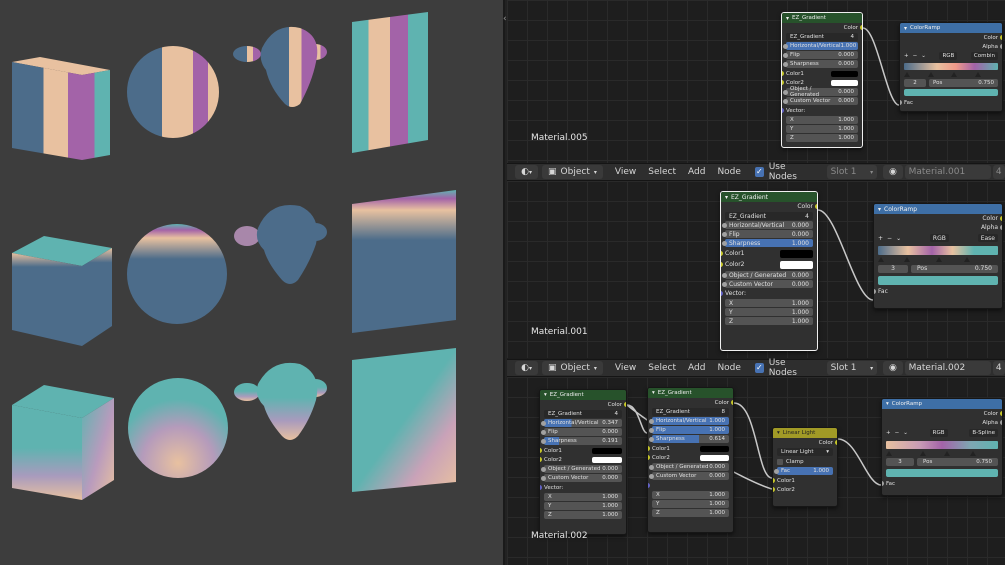 The width and height of the screenshot is (1005, 565). I want to click on material-users-count: 4, so click(998, 172).